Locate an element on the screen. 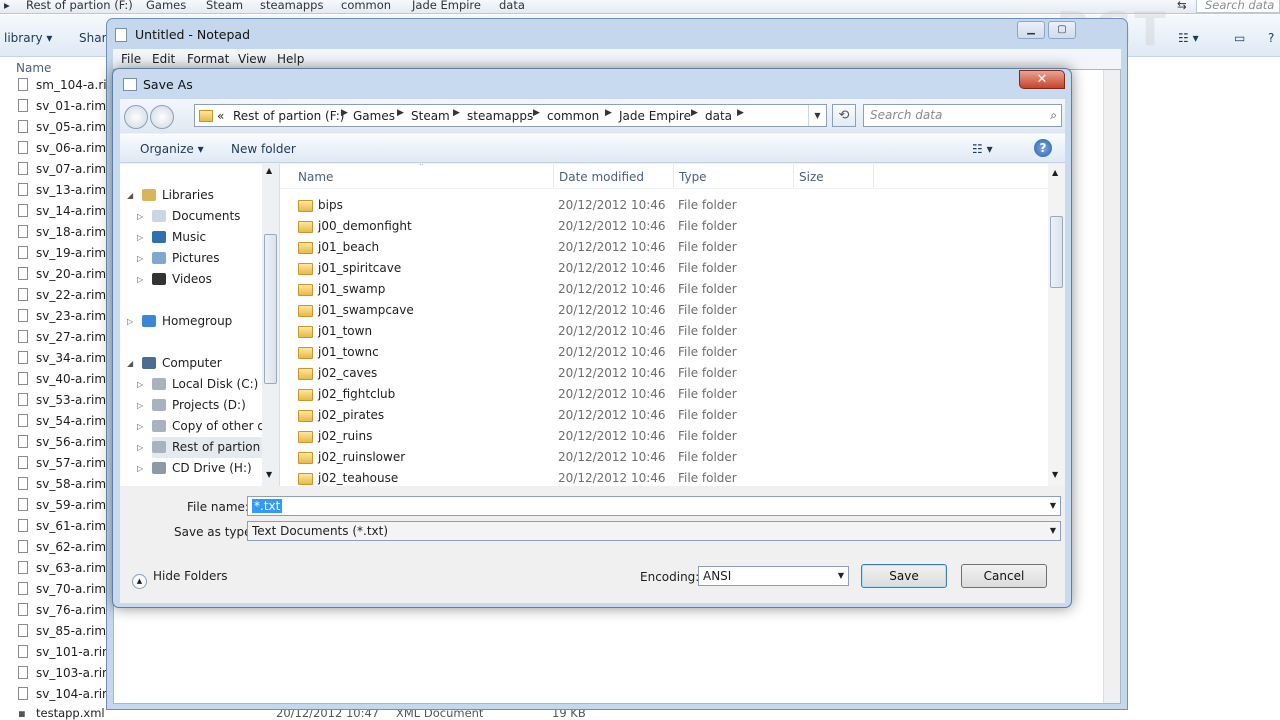 The image size is (1280, 720). new-folder-button: New folder is located at coordinates (263, 149).